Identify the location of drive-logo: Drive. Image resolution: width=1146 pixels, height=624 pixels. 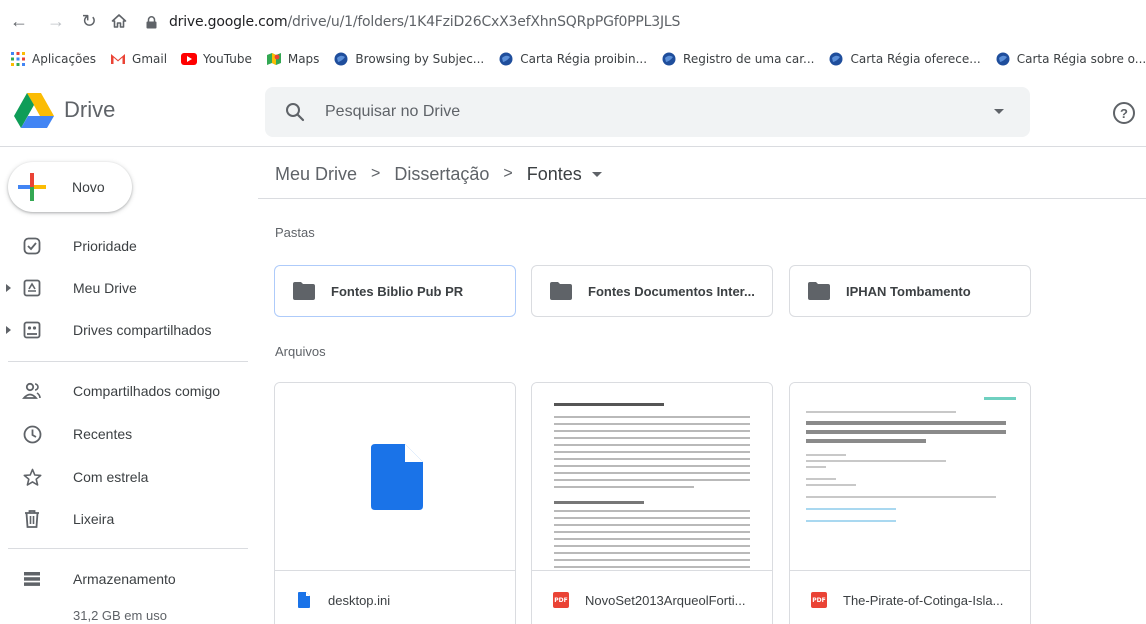
(64, 110).